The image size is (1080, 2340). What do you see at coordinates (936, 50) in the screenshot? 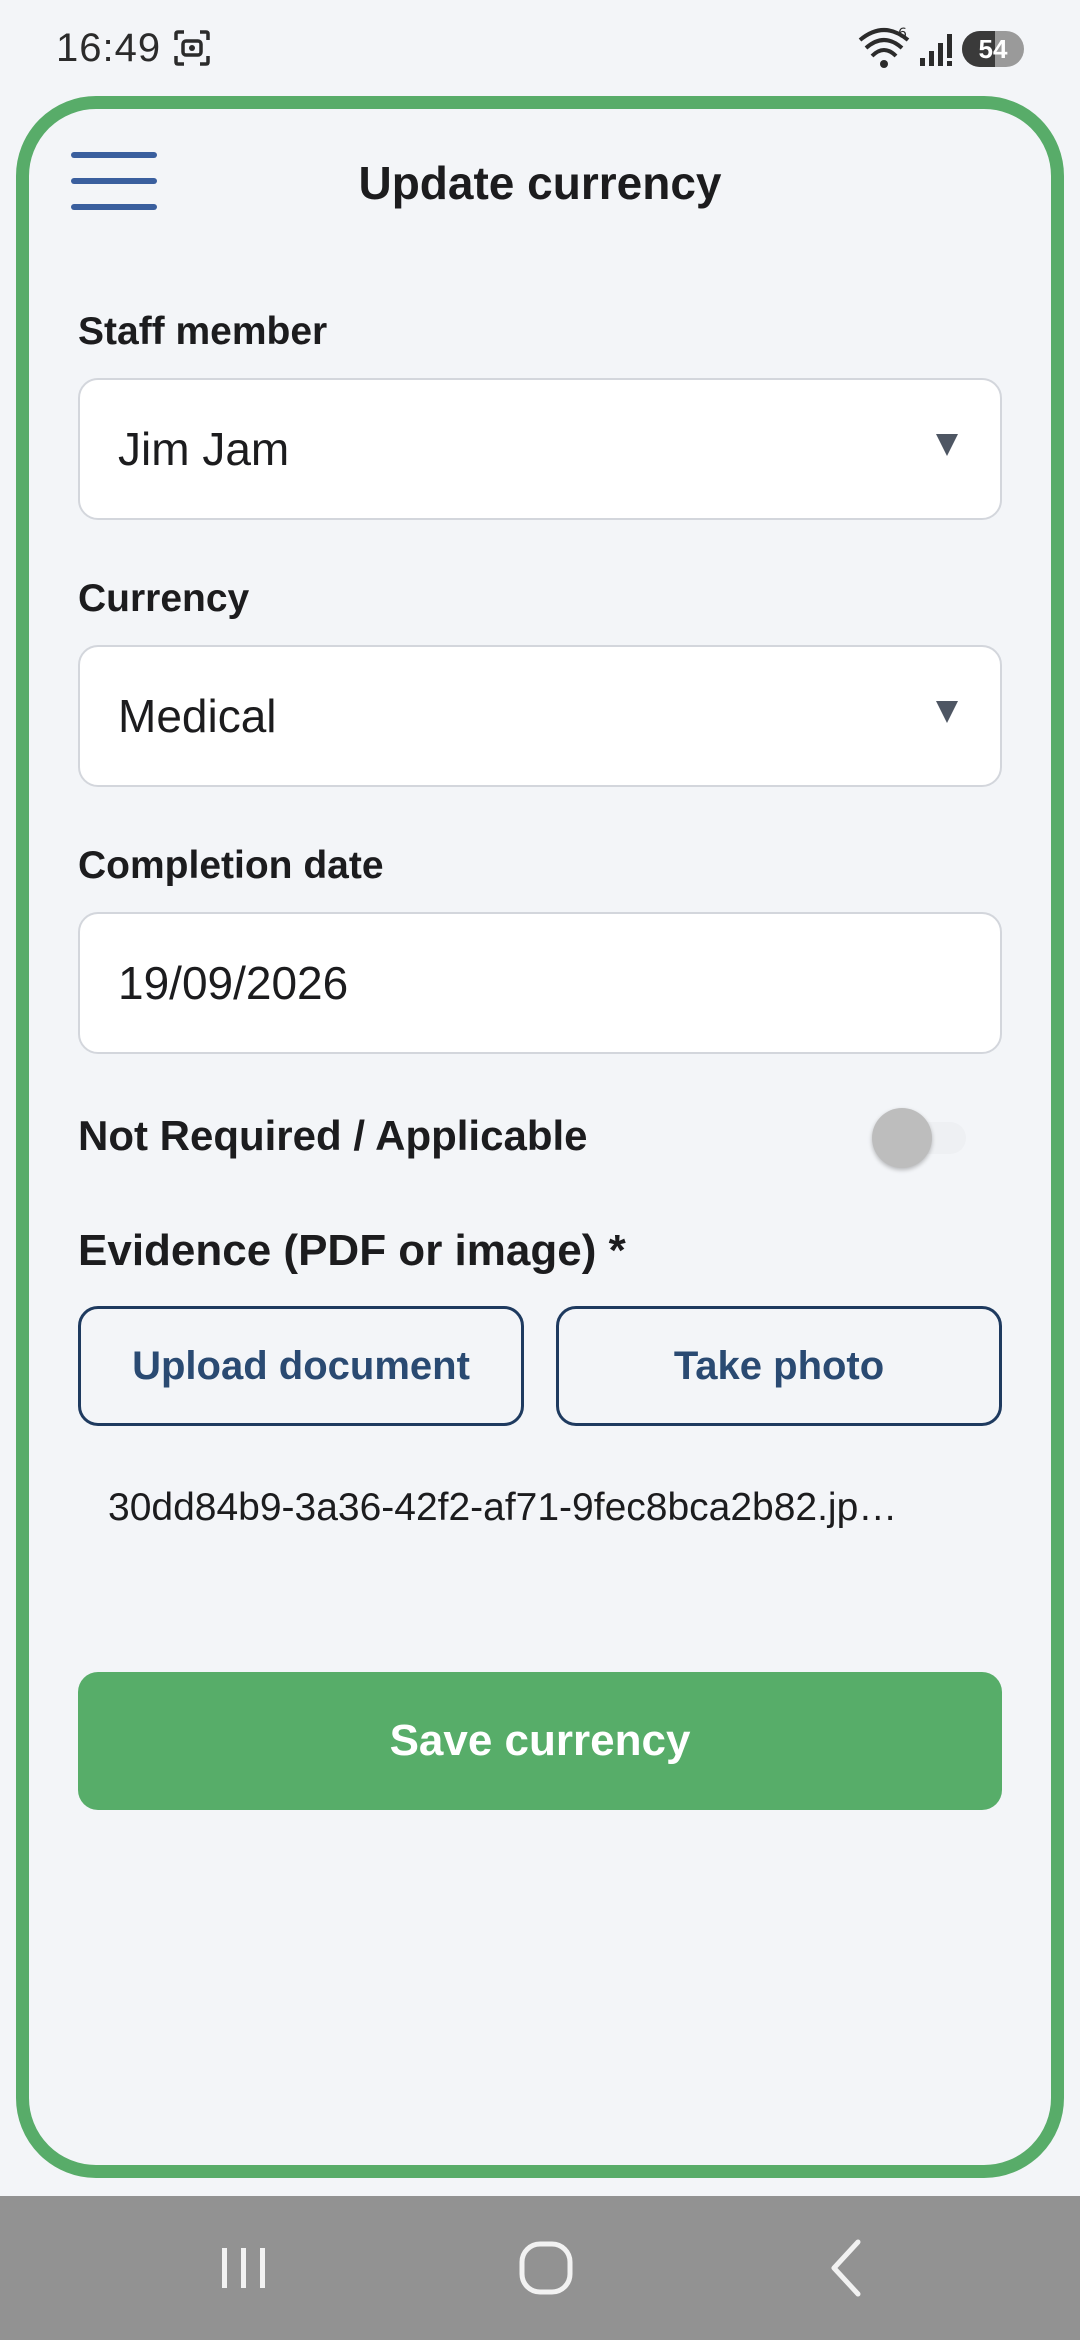
I see `signal-icon` at bounding box center [936, 50].